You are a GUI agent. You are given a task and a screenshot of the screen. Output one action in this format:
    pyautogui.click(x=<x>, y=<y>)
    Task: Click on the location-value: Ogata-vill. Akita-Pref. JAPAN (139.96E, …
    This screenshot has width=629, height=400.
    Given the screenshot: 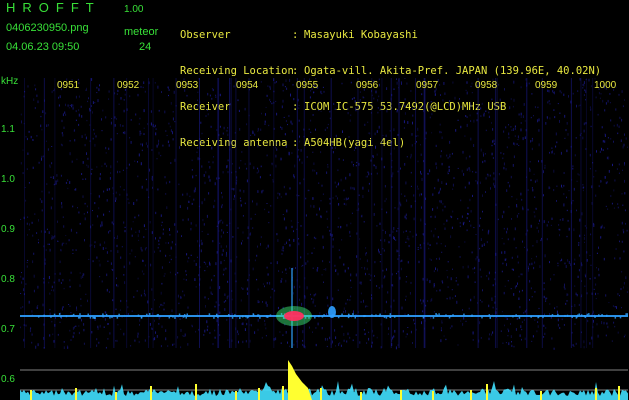 What is the action you would take?
    pyautogui.click(x=453, y=71)
    